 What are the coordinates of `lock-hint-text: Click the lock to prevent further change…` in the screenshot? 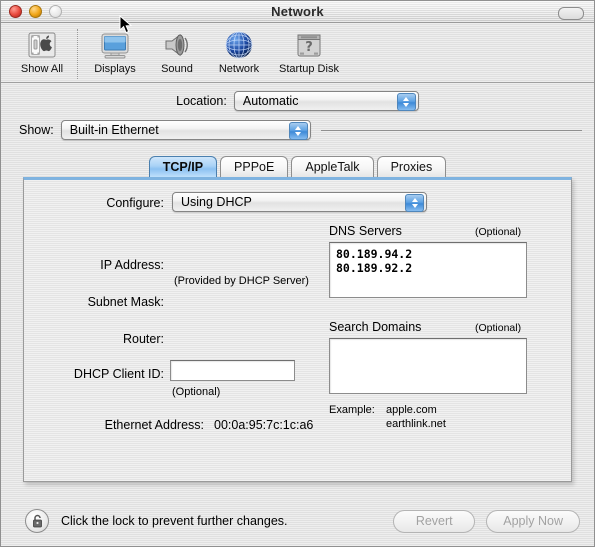 It's located at (174, 521).